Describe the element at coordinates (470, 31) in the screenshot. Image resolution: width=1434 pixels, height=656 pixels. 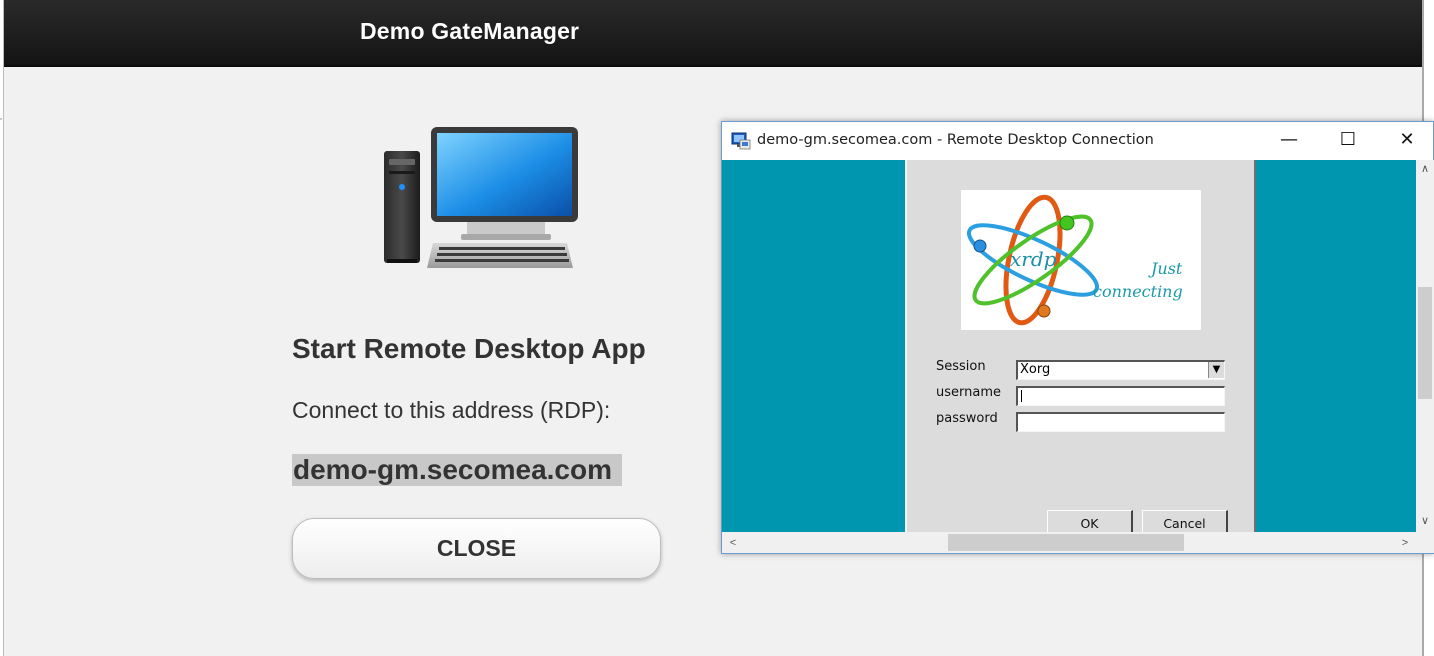
I see `header-title: Demo GateManager` at that location.